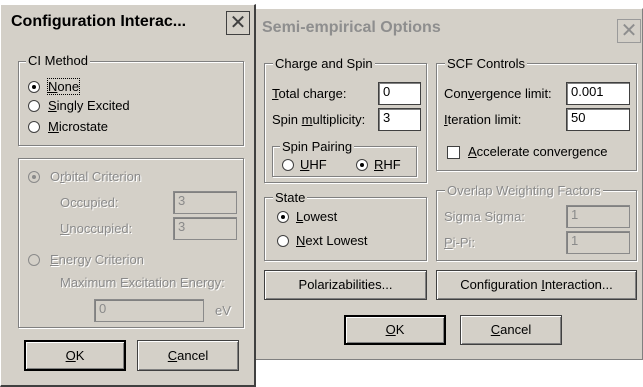 The width and height of the screenshot is (643, 387). What do you see at coordinates (96, 176) in the screenshot?
I see `orbital-criterion-label: Orbital Criterion` at bounding box center [96, 176].